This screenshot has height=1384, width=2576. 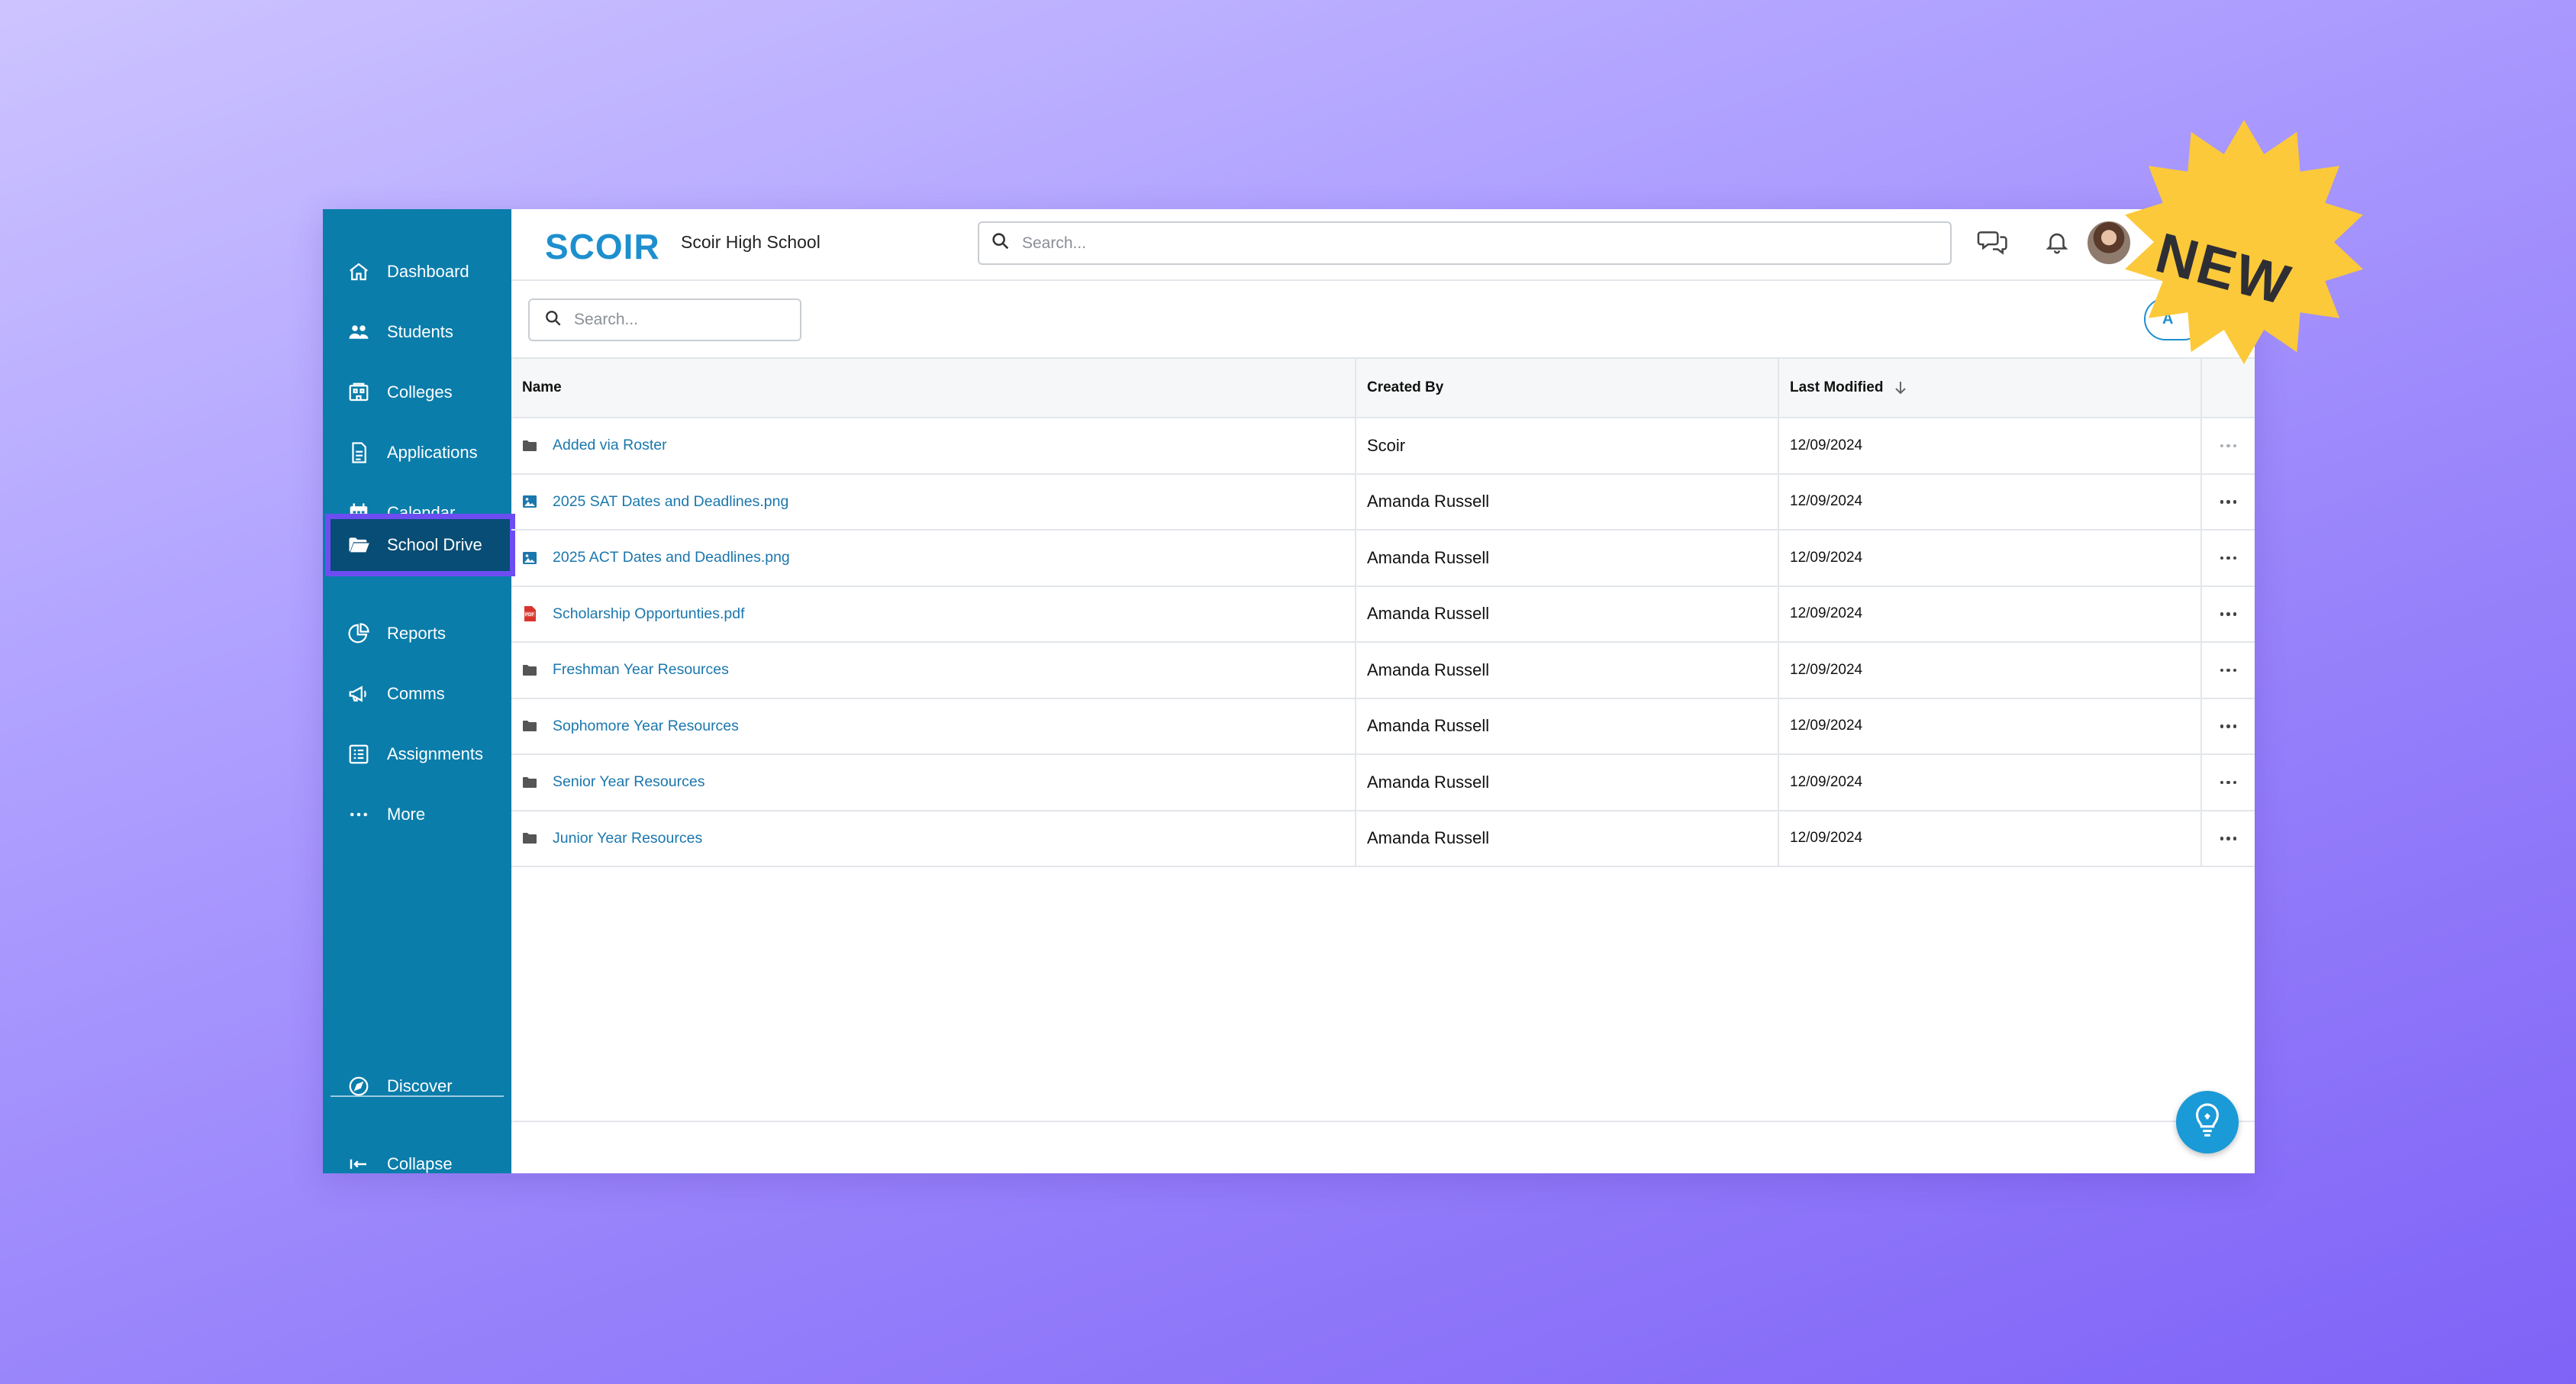 What do you see at coordinates (1383, 1121) in the screenshot?
I see `footer-divider` at bounding box center [1383, 1121].